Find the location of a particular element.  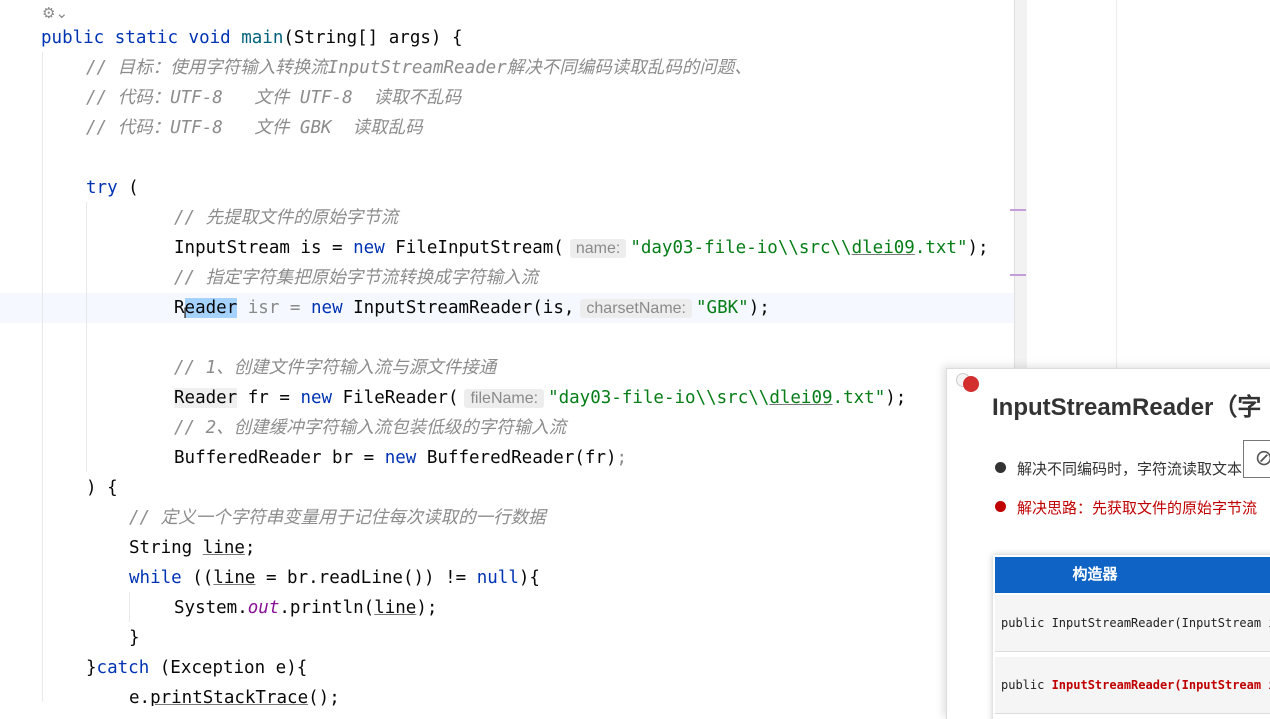

code-comment: // 先提取文件的原始字节流 is located at coordinates (286, 218).